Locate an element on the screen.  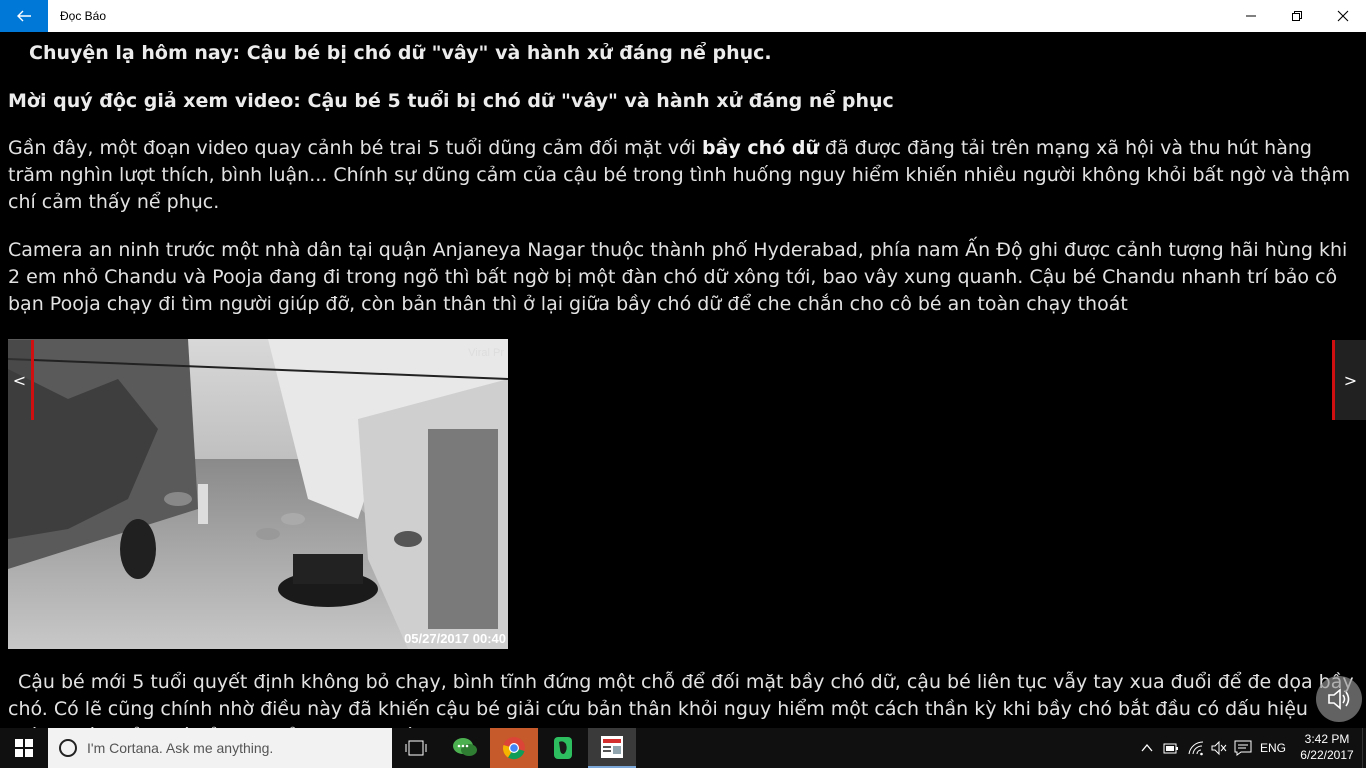
taskbar-app-messaging is located at coordinates (465, 748).